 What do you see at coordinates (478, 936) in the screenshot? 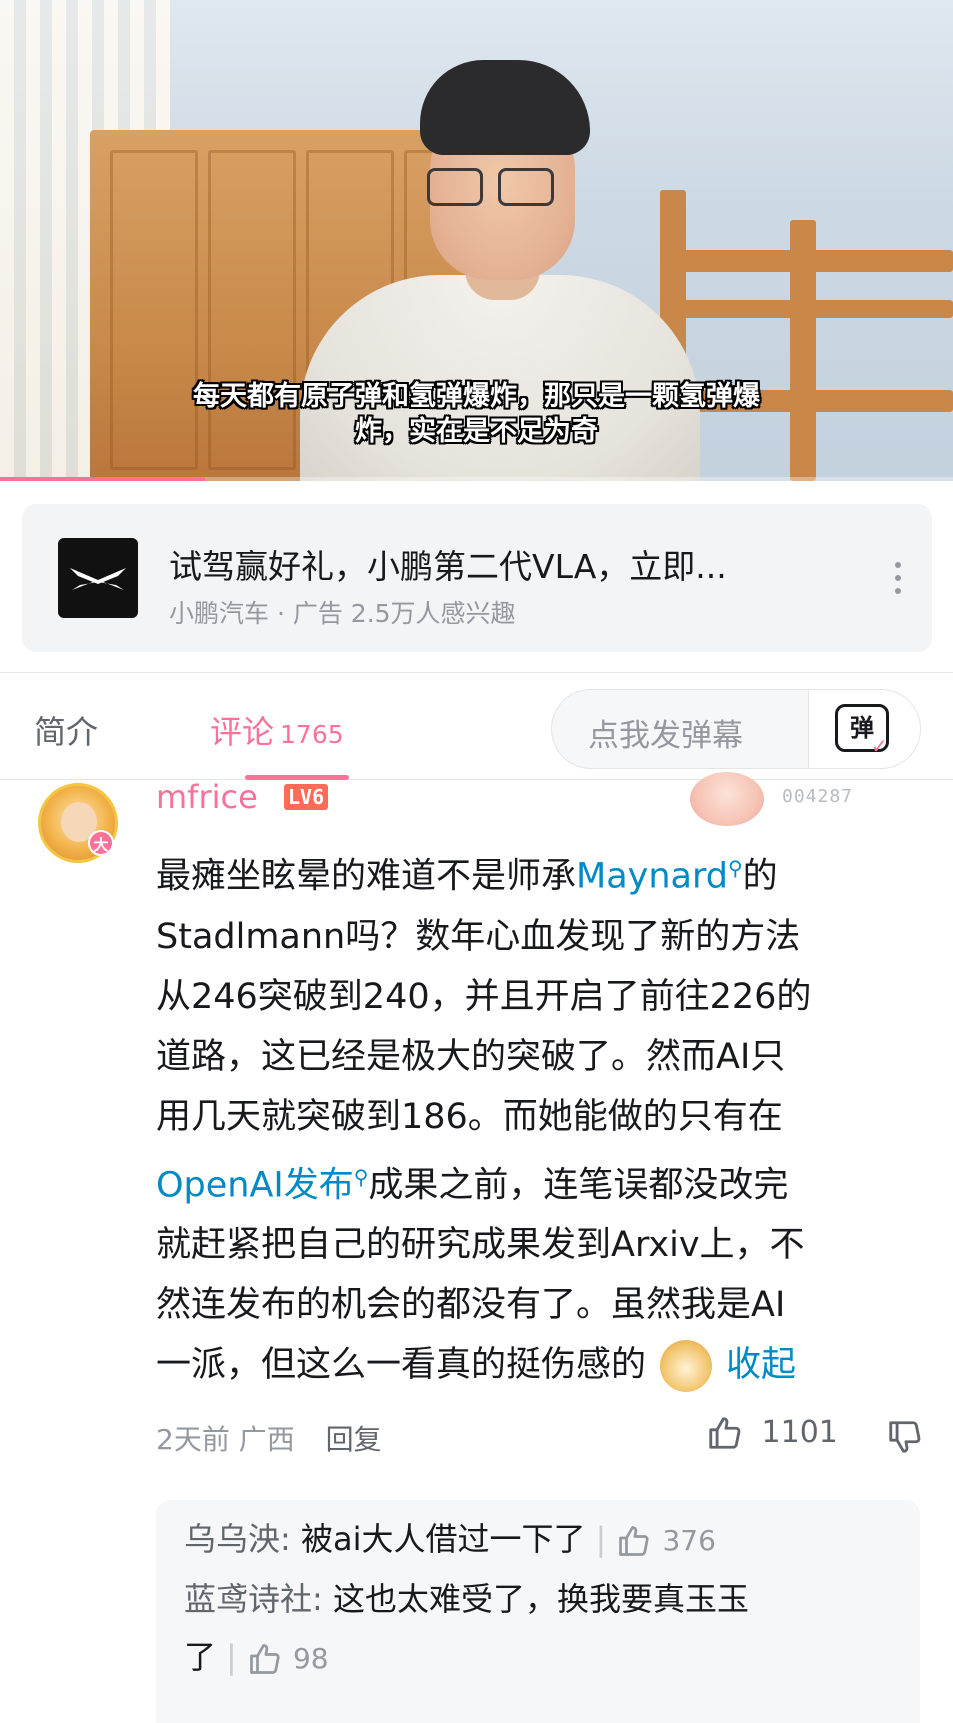
I see `comment-text: Stadlmann吗？数年心血发现了新的方法` at bounding box center [478, 936].